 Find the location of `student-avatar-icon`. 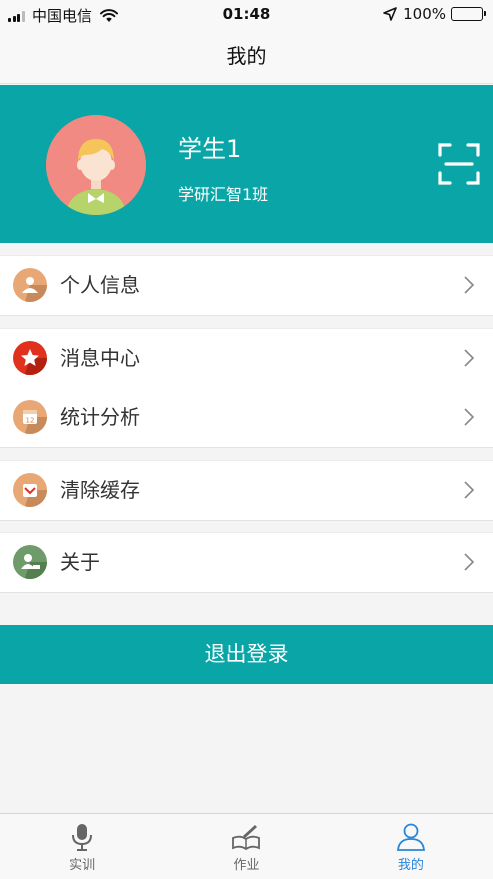

student-avatar-icon is located at coordinates (96, 165).